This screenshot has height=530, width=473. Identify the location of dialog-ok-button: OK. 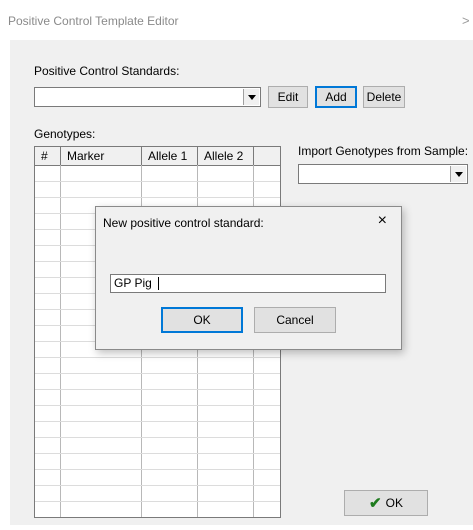
(202, 320).